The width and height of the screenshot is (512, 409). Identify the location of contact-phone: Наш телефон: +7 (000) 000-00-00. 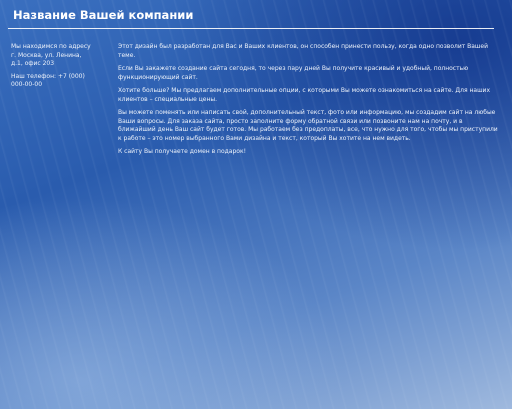
(48, 80).